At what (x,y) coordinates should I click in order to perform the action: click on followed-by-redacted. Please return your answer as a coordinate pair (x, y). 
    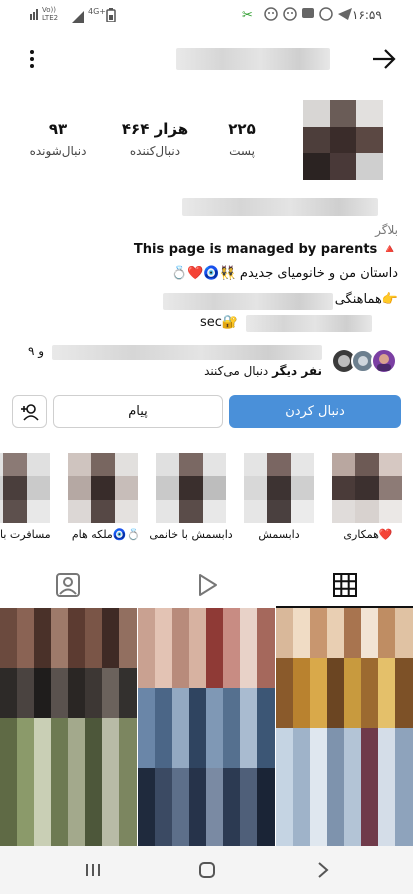
    Looking at the image, I should click on (187, 352).